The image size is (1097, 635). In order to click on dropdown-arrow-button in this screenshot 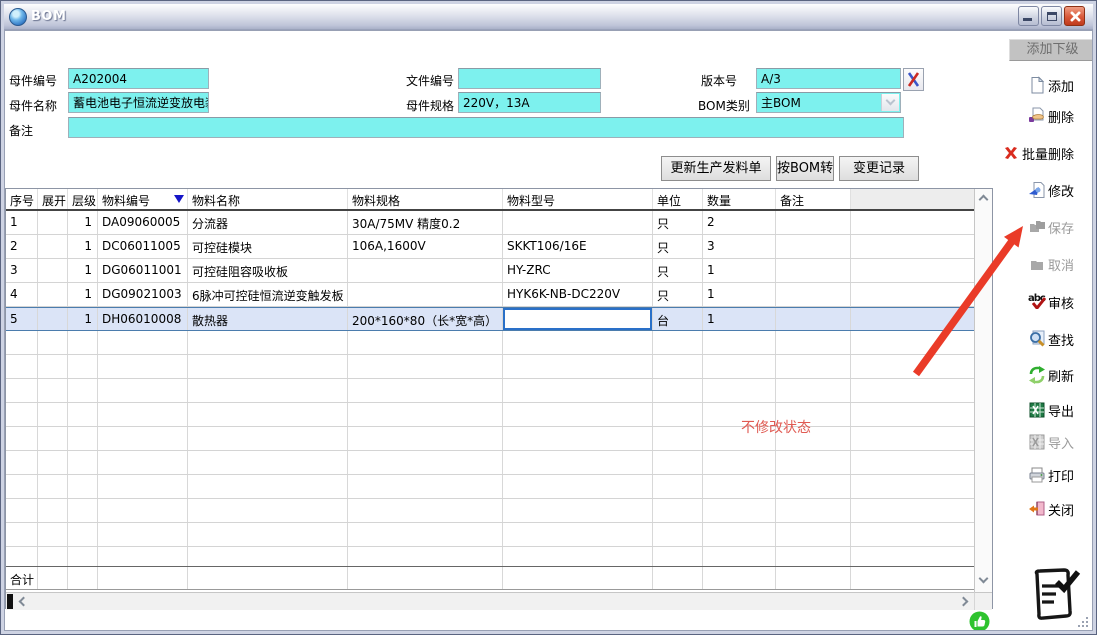, I will do `click(890, 102)`.